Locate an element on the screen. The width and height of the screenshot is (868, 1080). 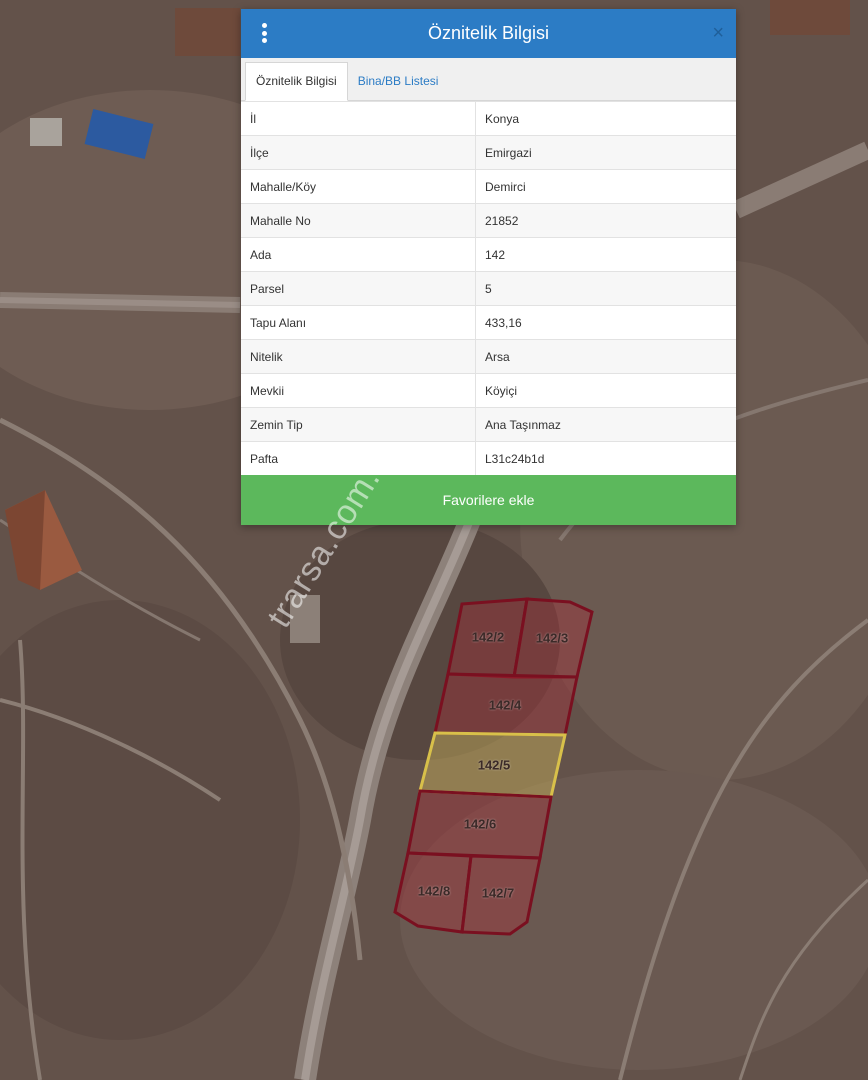
parcel-label: 142/7 is located at coordinates (498, 893).